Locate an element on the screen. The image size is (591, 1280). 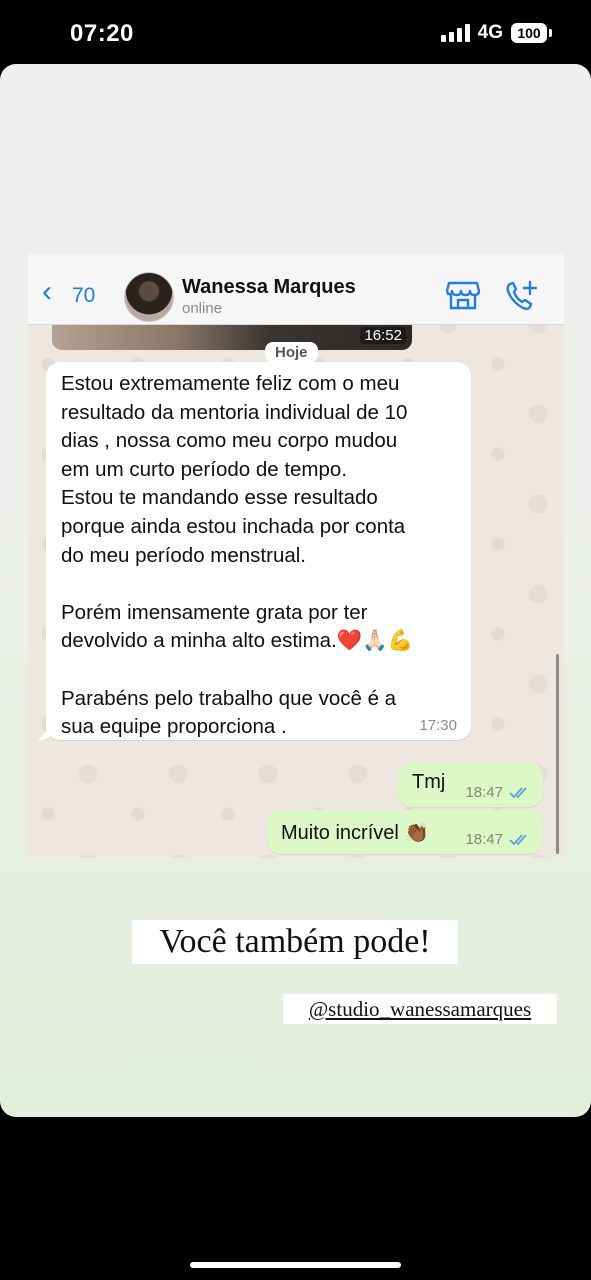
avatar is located at coordinates (149, 297).